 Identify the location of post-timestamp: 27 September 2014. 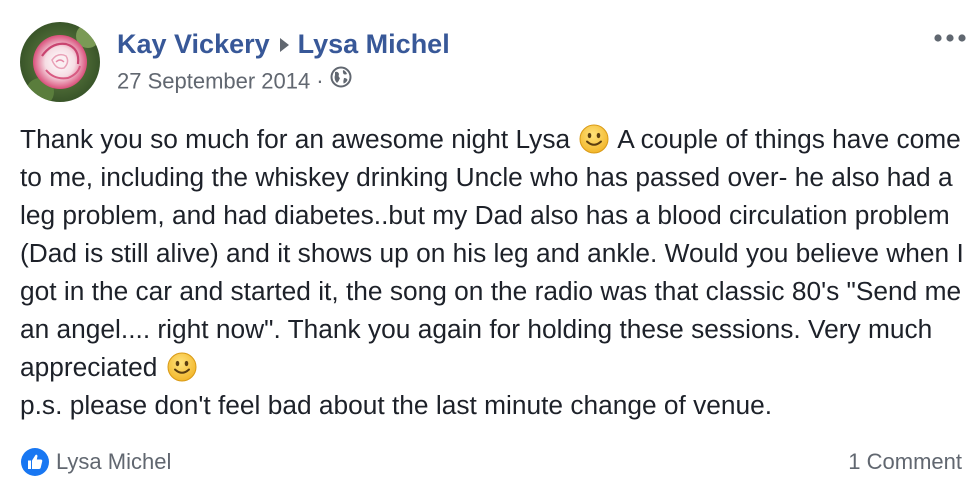
(213, 80).